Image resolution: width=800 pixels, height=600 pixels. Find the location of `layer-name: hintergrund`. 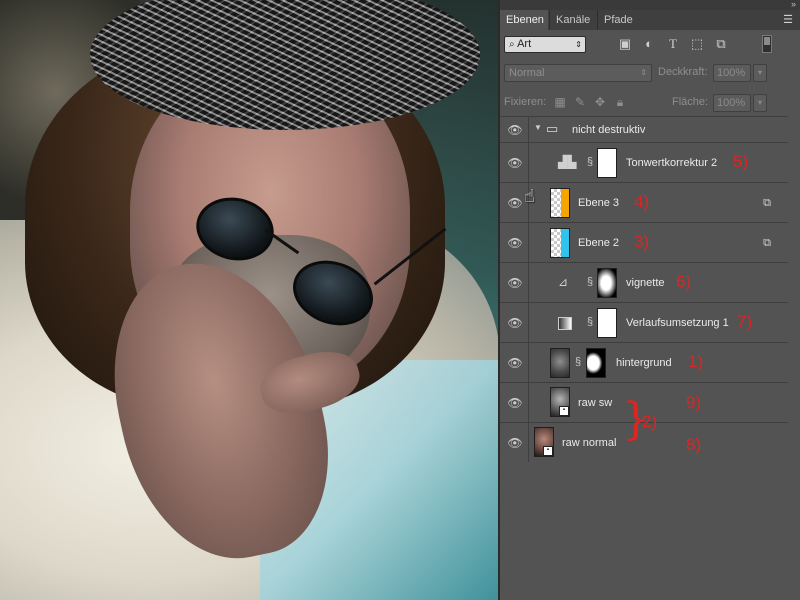

layer-name: hintergrund is located at coordinates (644, 363).